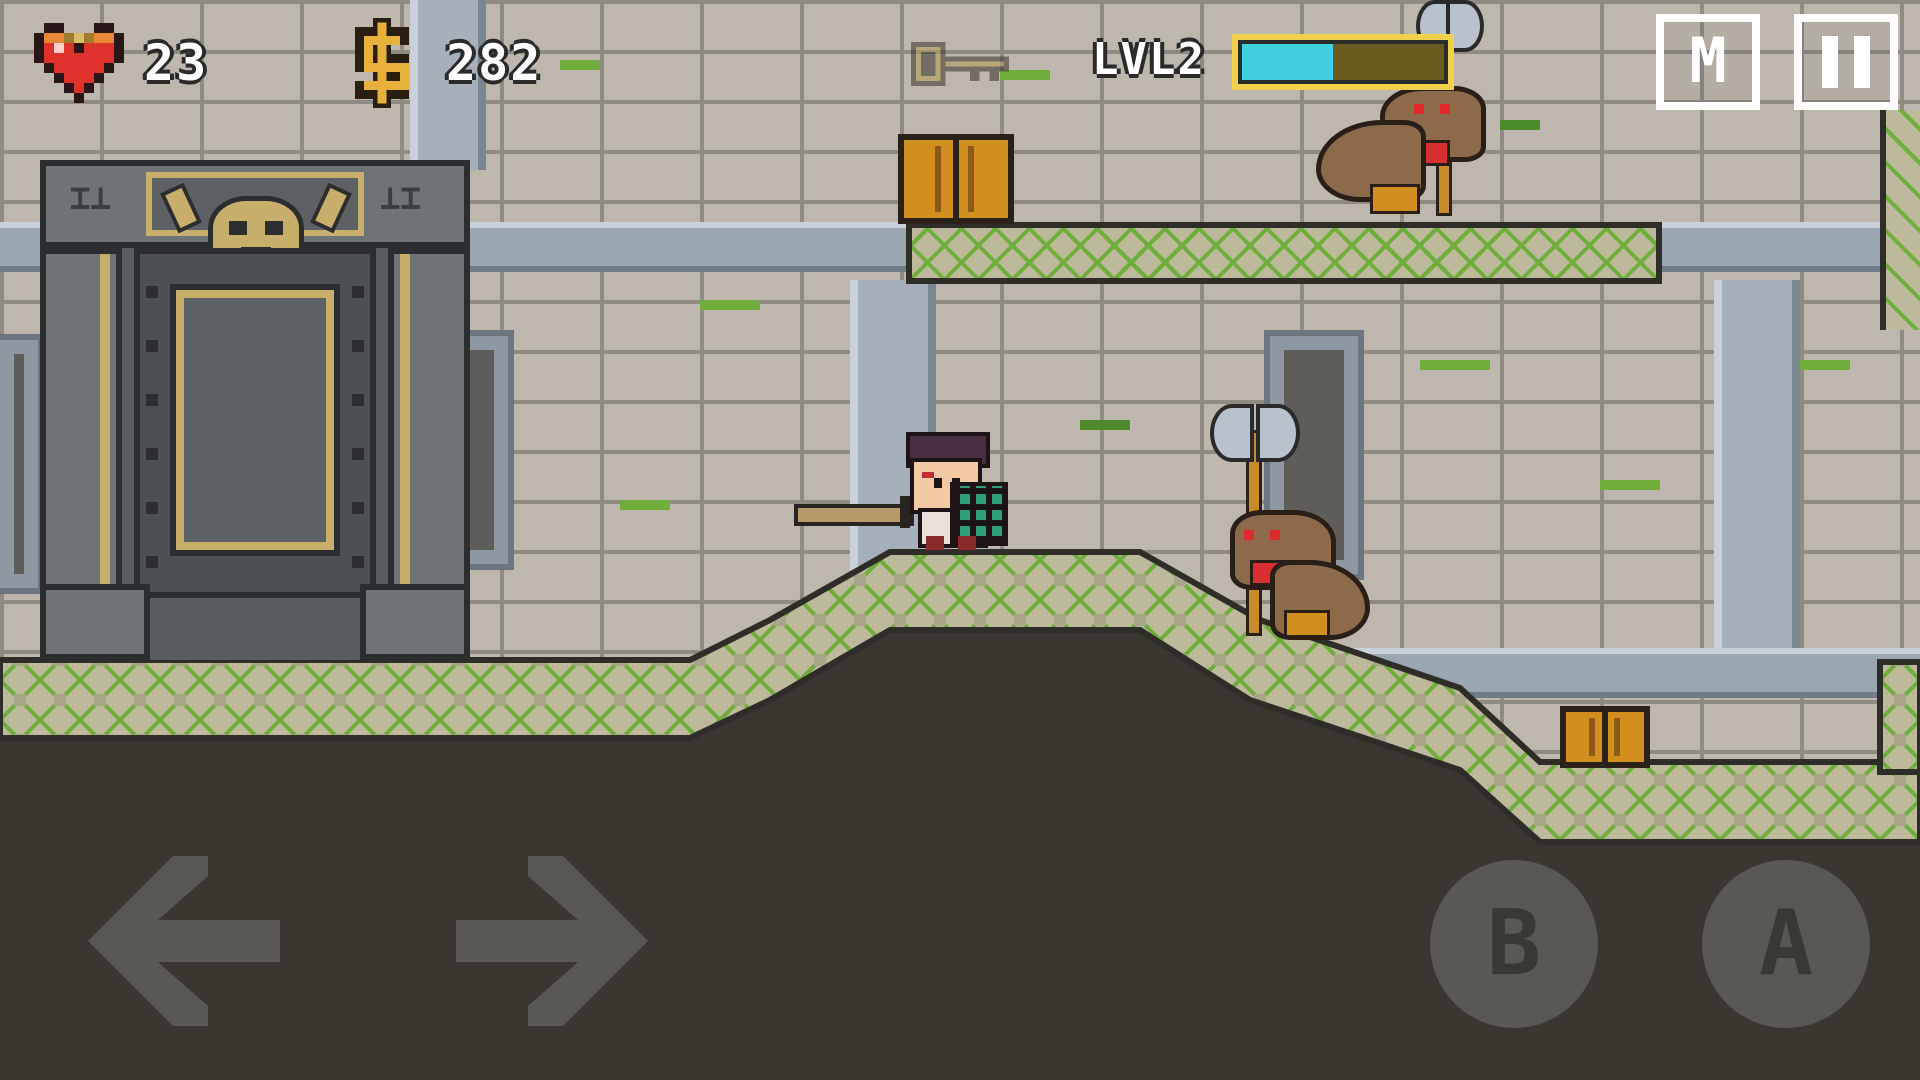 This screenshot has width=1920, height=1080. Describe the element at coordinates (1343, 62) in the screenshot. I see `xp-progress-bar` at that location.